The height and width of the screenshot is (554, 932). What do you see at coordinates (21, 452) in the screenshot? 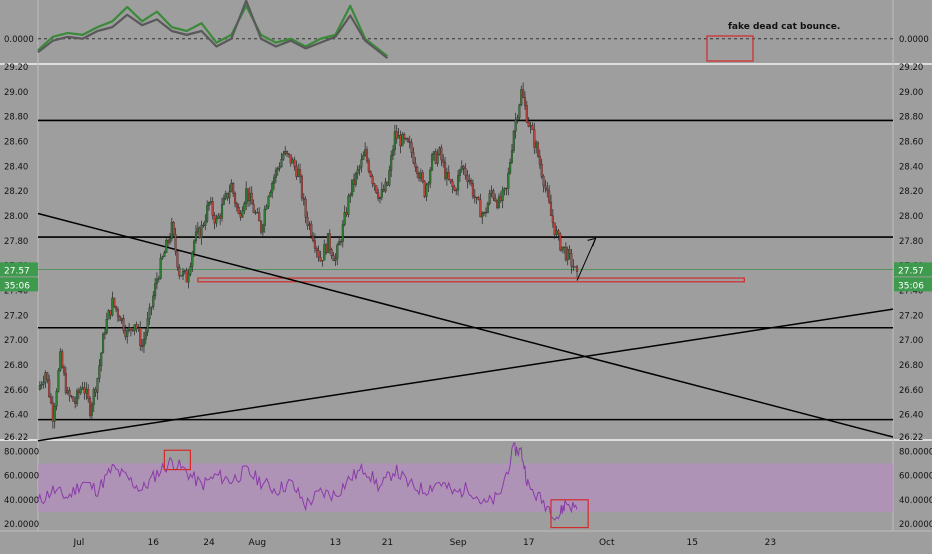
I see `rsi-tick-left-0: 80.0000` at bounding box center [21, 452].